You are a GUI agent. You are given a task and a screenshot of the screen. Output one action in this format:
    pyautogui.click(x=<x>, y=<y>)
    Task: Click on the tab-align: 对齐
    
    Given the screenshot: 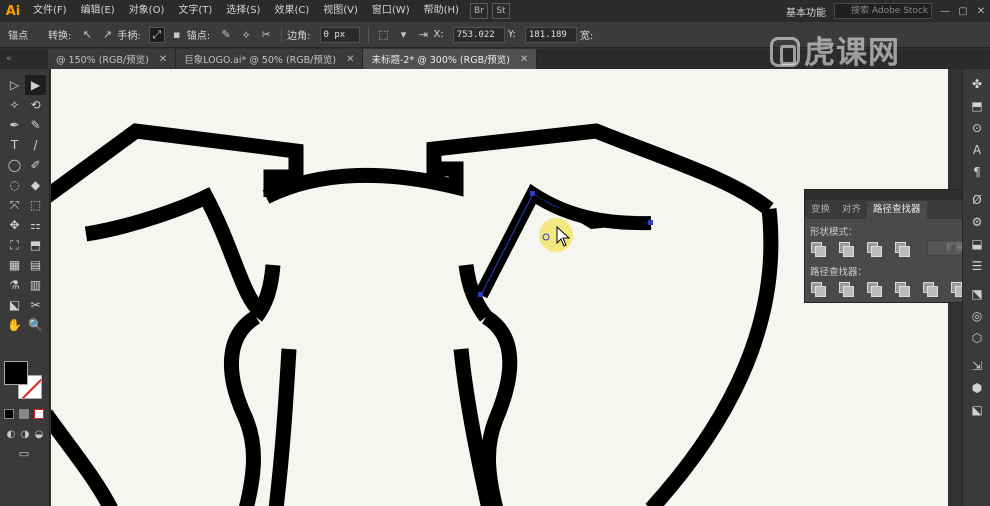 What is the action you would take?
    pyautogui.click(x=851, y=210)
    